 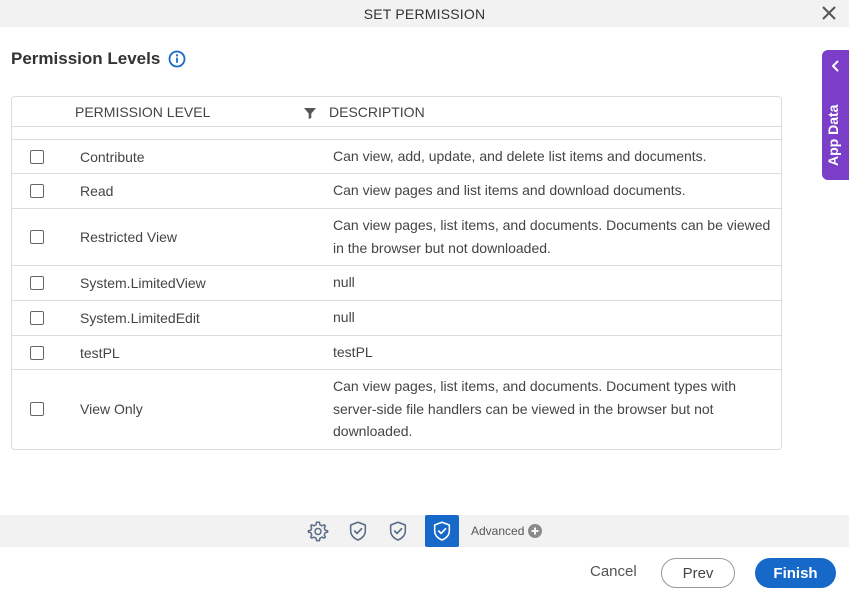 I want to click on advanced-toggle: Advanced, so click(x=507, y=531).